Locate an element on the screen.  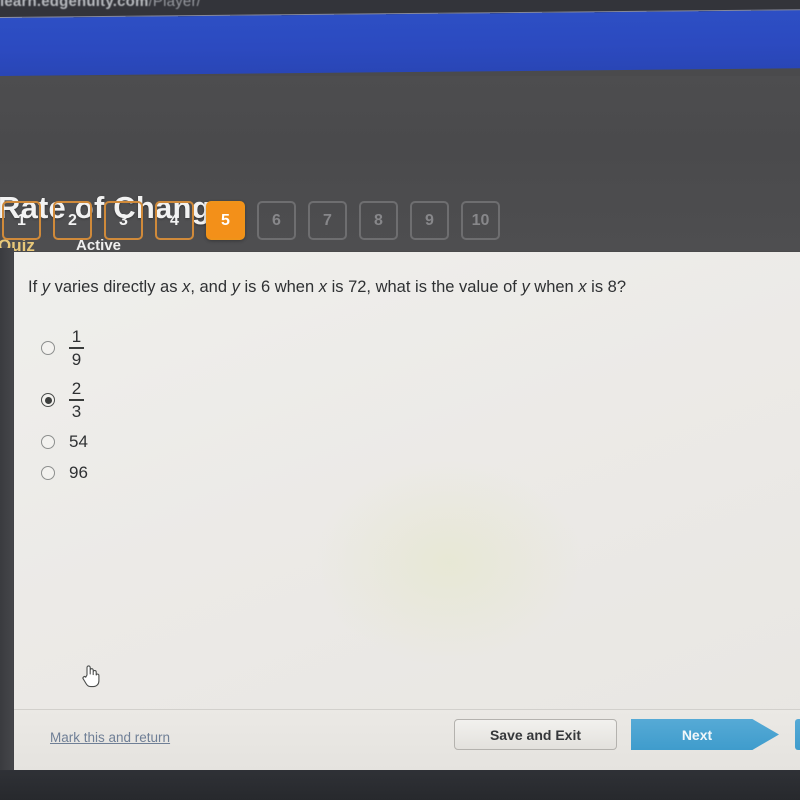
screen-bezel-bottom is located at coordinates (400, 785).